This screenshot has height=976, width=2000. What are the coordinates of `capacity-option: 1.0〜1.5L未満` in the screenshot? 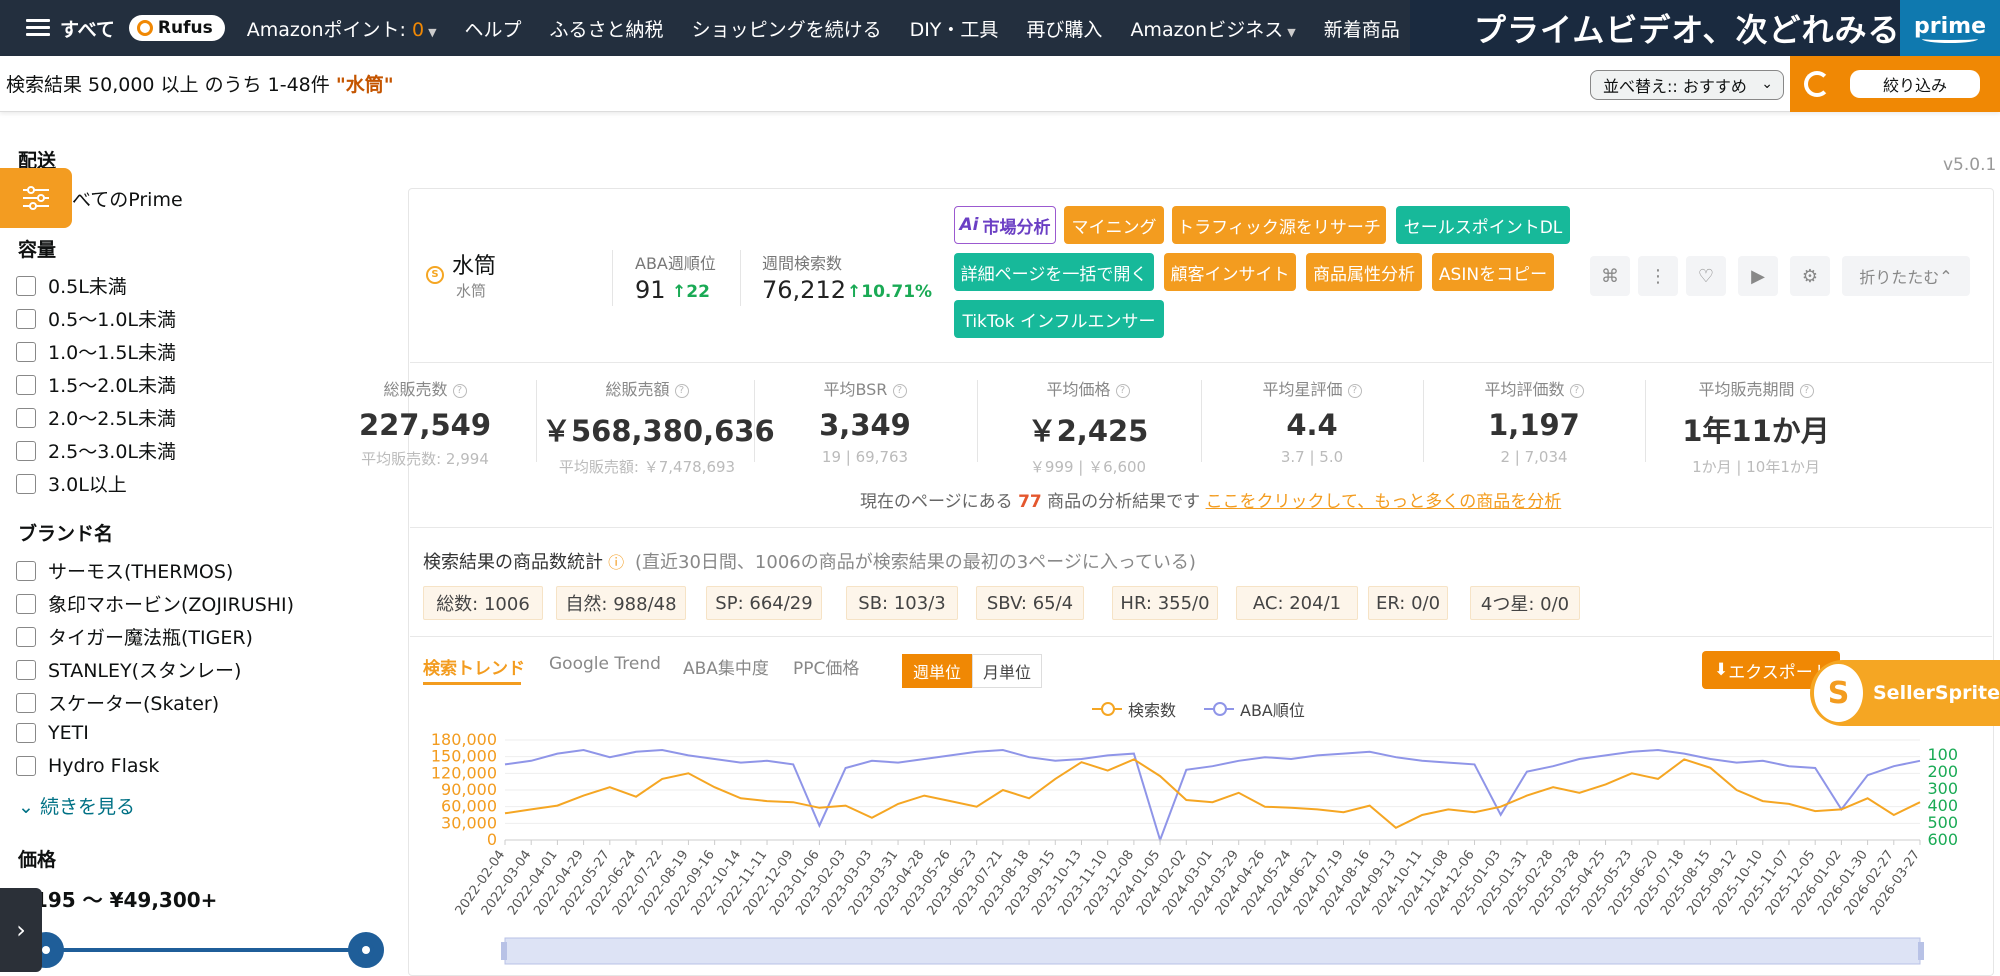 It's located at (96, 351).